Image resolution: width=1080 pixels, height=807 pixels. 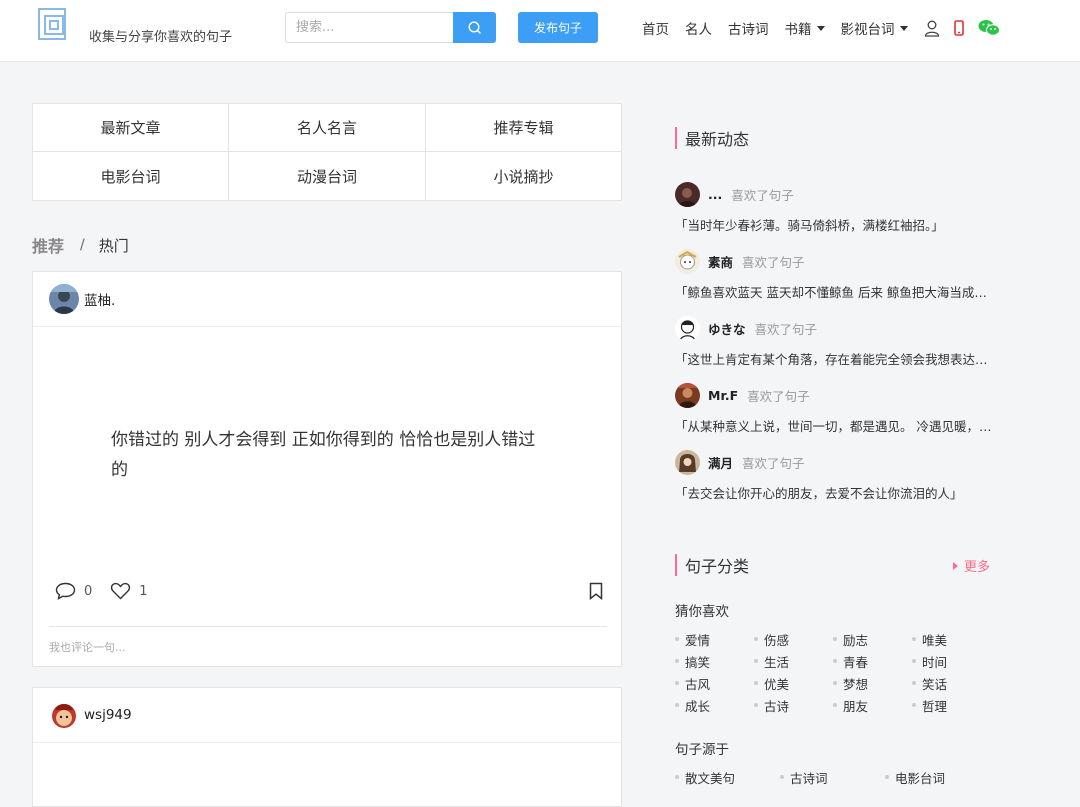 I want to click on guess-you-like-heading: 猜你喜欢, so click(x=702, y=612).